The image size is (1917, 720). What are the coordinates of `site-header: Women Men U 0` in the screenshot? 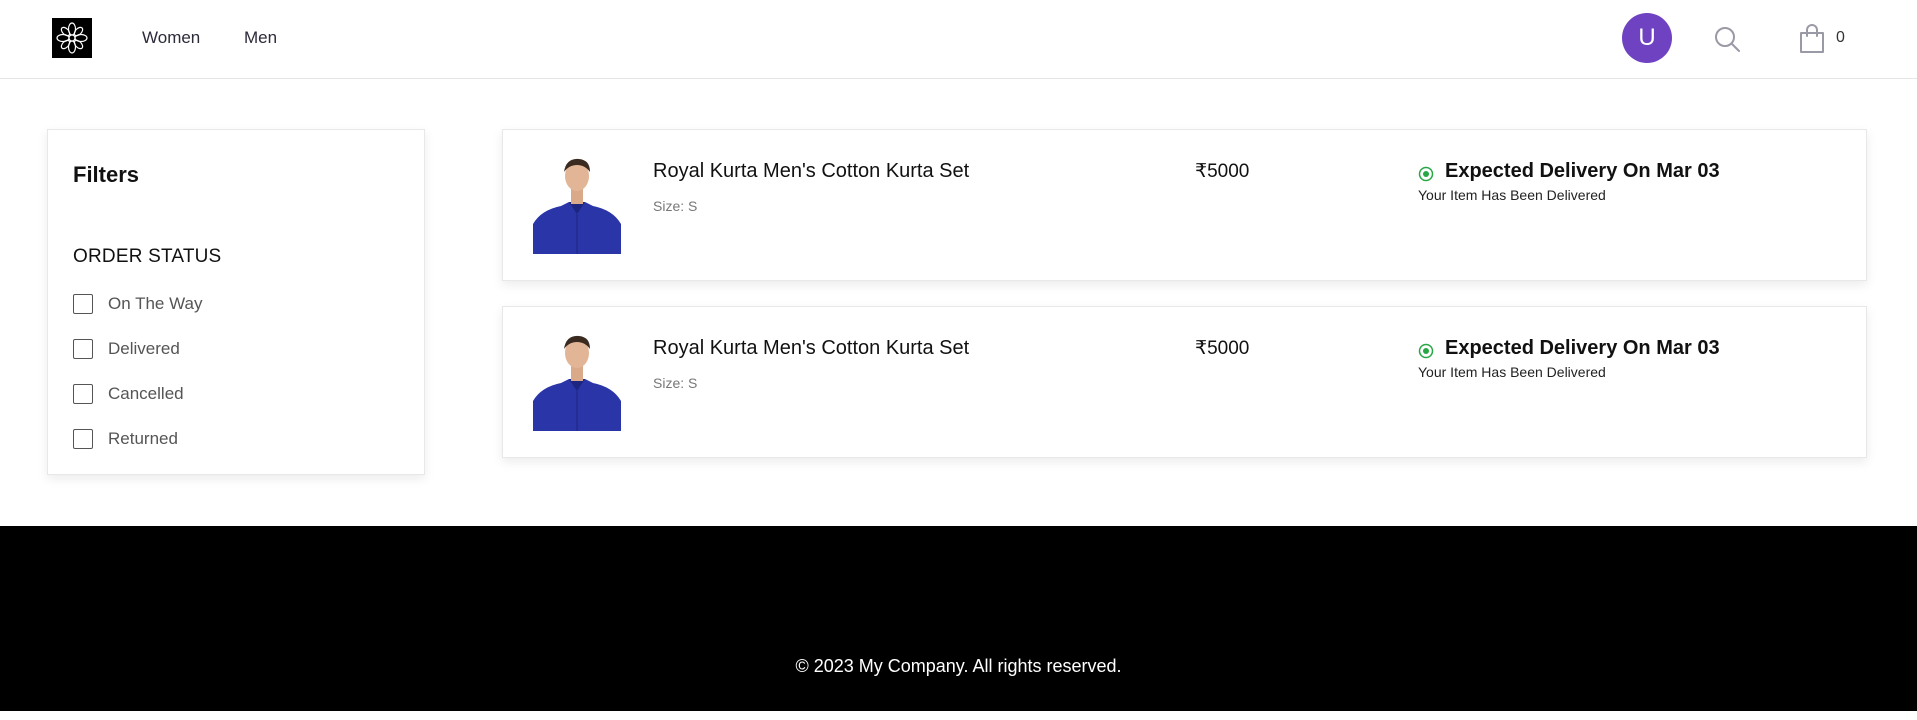 It's located at (958, 39).